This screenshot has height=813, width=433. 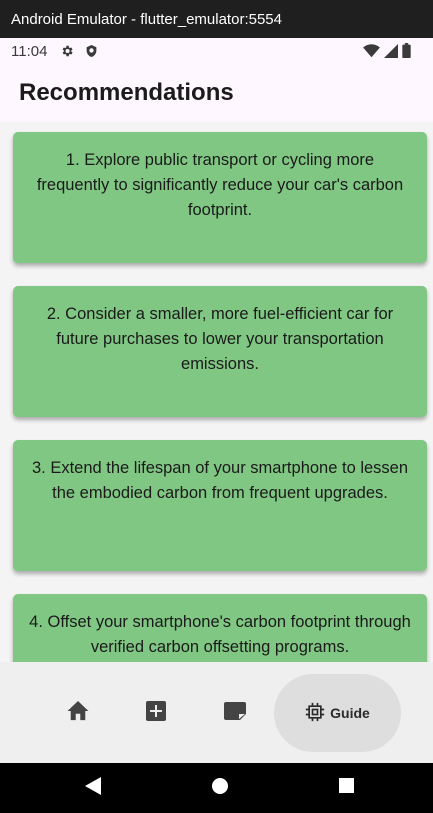 I want to click on app-bar: Recommendations, so click(x=216, y=93).